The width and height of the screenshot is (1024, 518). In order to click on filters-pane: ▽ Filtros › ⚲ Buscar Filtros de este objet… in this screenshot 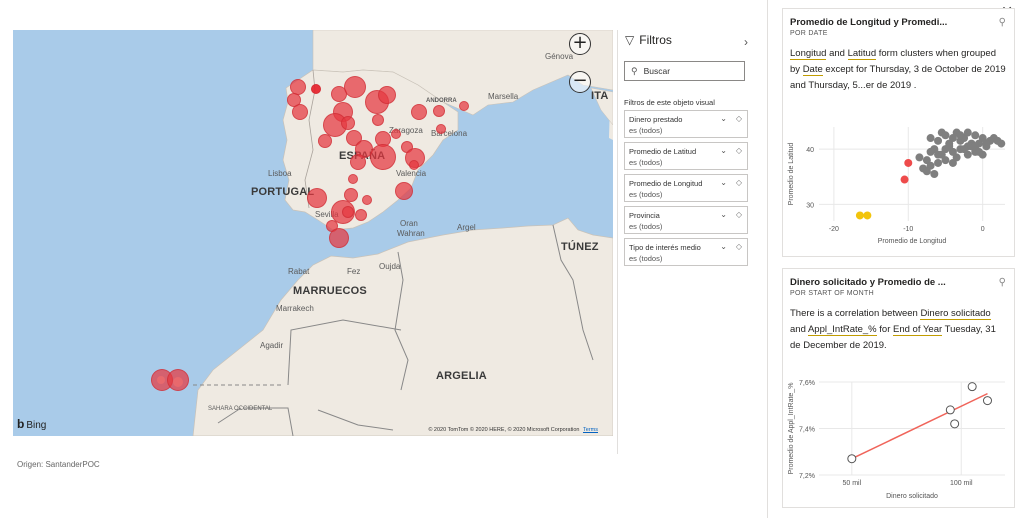, I will do `click(687, 242)`.